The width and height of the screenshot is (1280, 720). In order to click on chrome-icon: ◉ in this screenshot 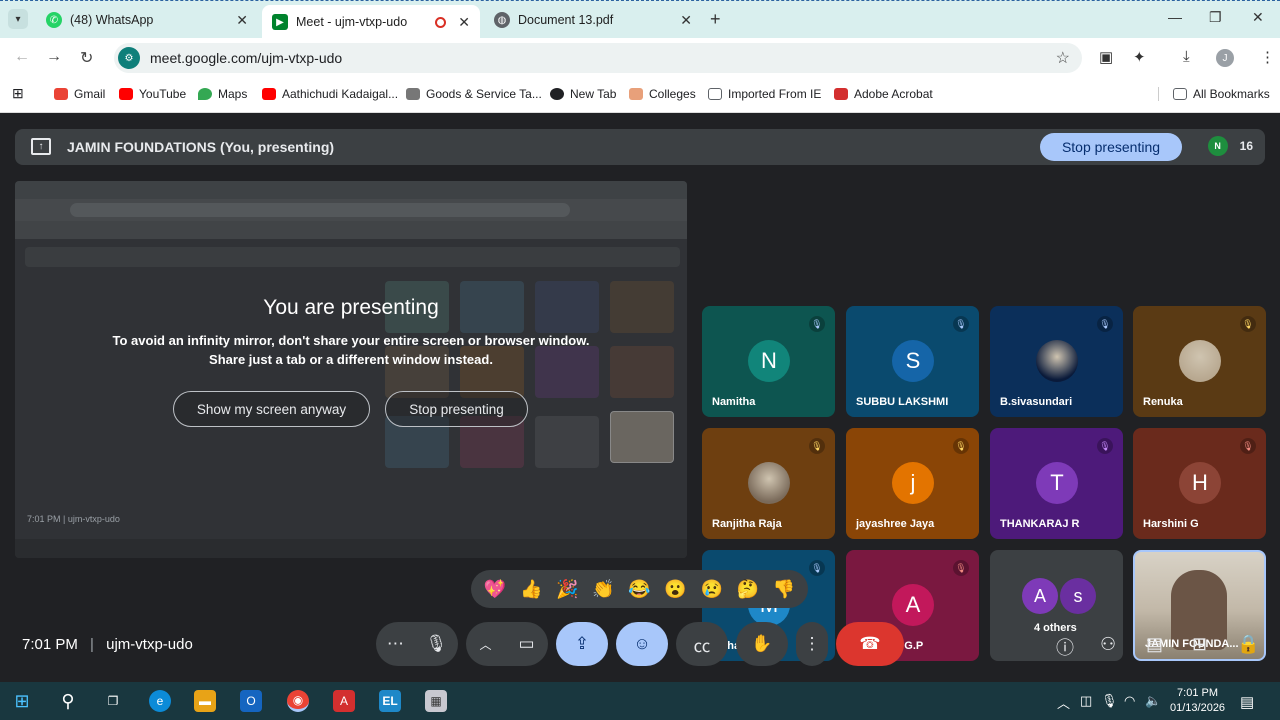, I will do `click(298, 701)`.